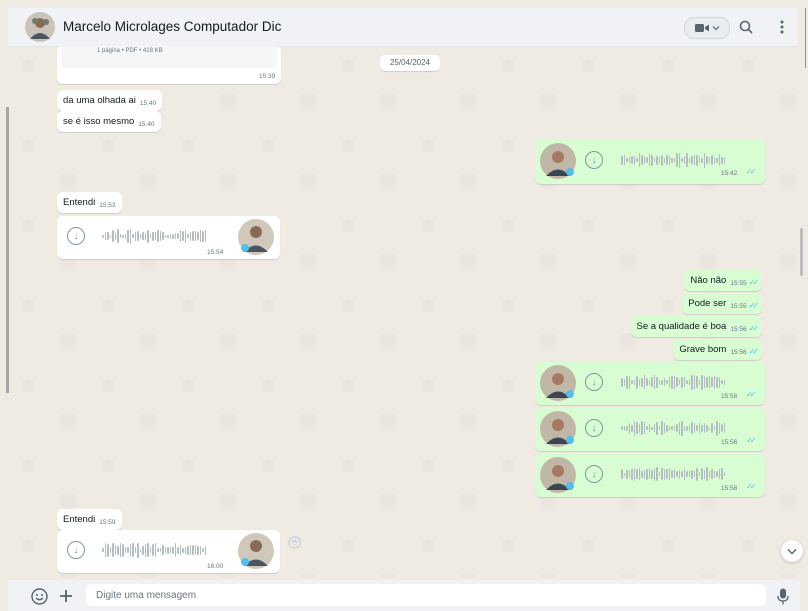  What do you see at coordinates (729, 173) in the screenshot?
I see `message-time: 15:42` at bounding box center [729, 173].